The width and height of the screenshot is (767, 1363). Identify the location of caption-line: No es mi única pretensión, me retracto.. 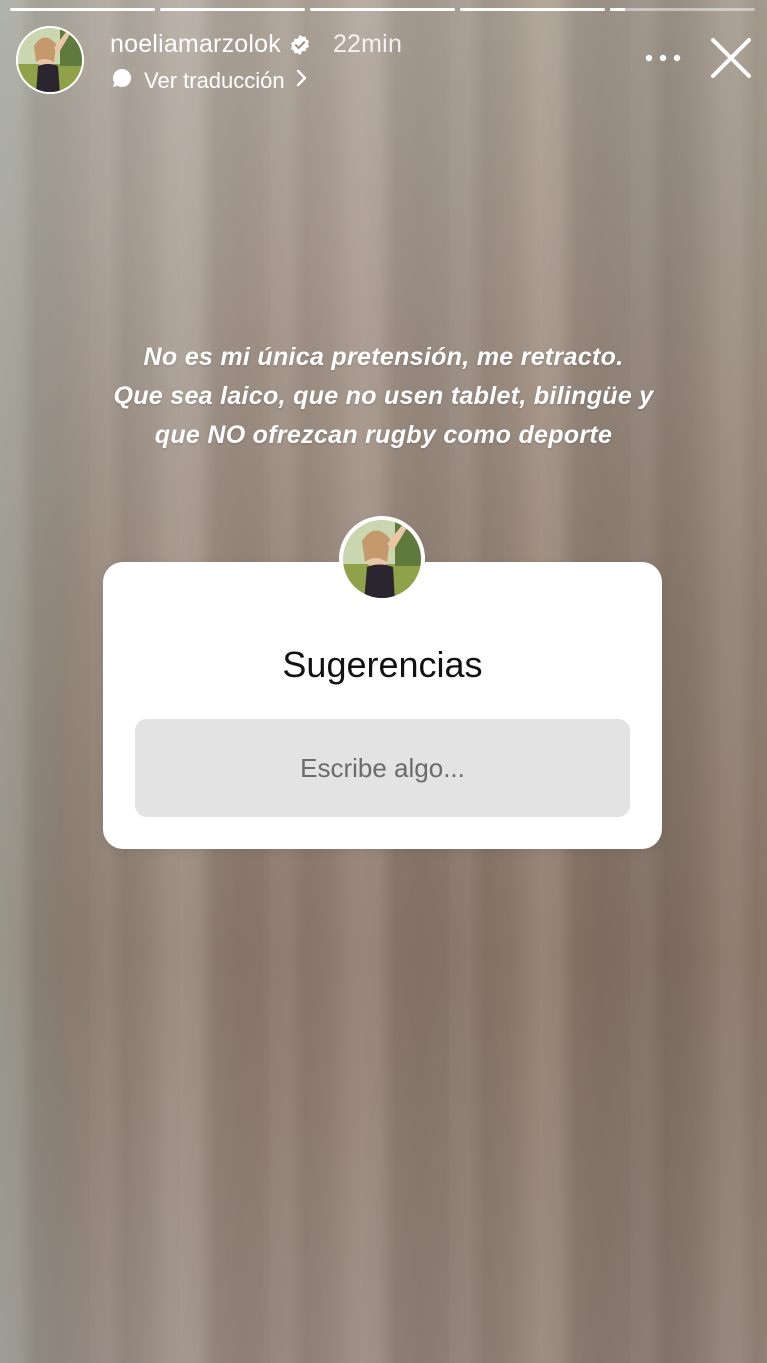
(383, 357).